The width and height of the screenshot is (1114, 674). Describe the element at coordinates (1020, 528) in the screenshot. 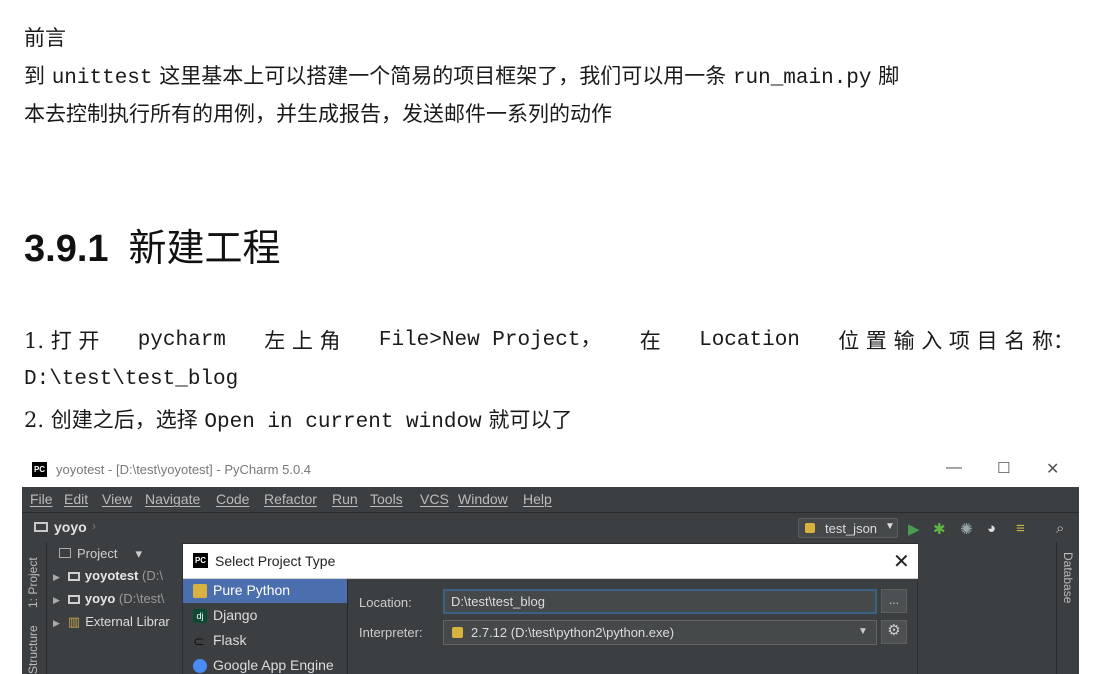

I see `tasks-icon: ≡` at that location.